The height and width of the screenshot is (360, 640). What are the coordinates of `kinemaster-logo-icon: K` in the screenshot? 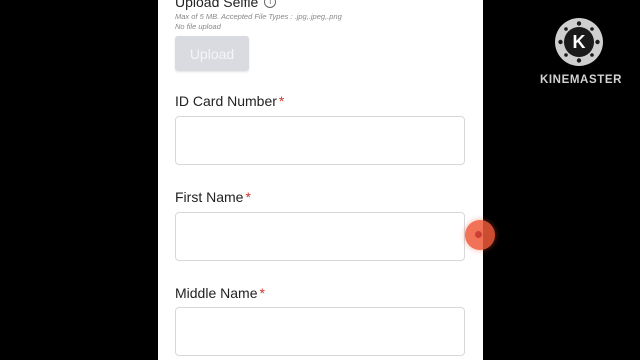 It's located at (579, 42).